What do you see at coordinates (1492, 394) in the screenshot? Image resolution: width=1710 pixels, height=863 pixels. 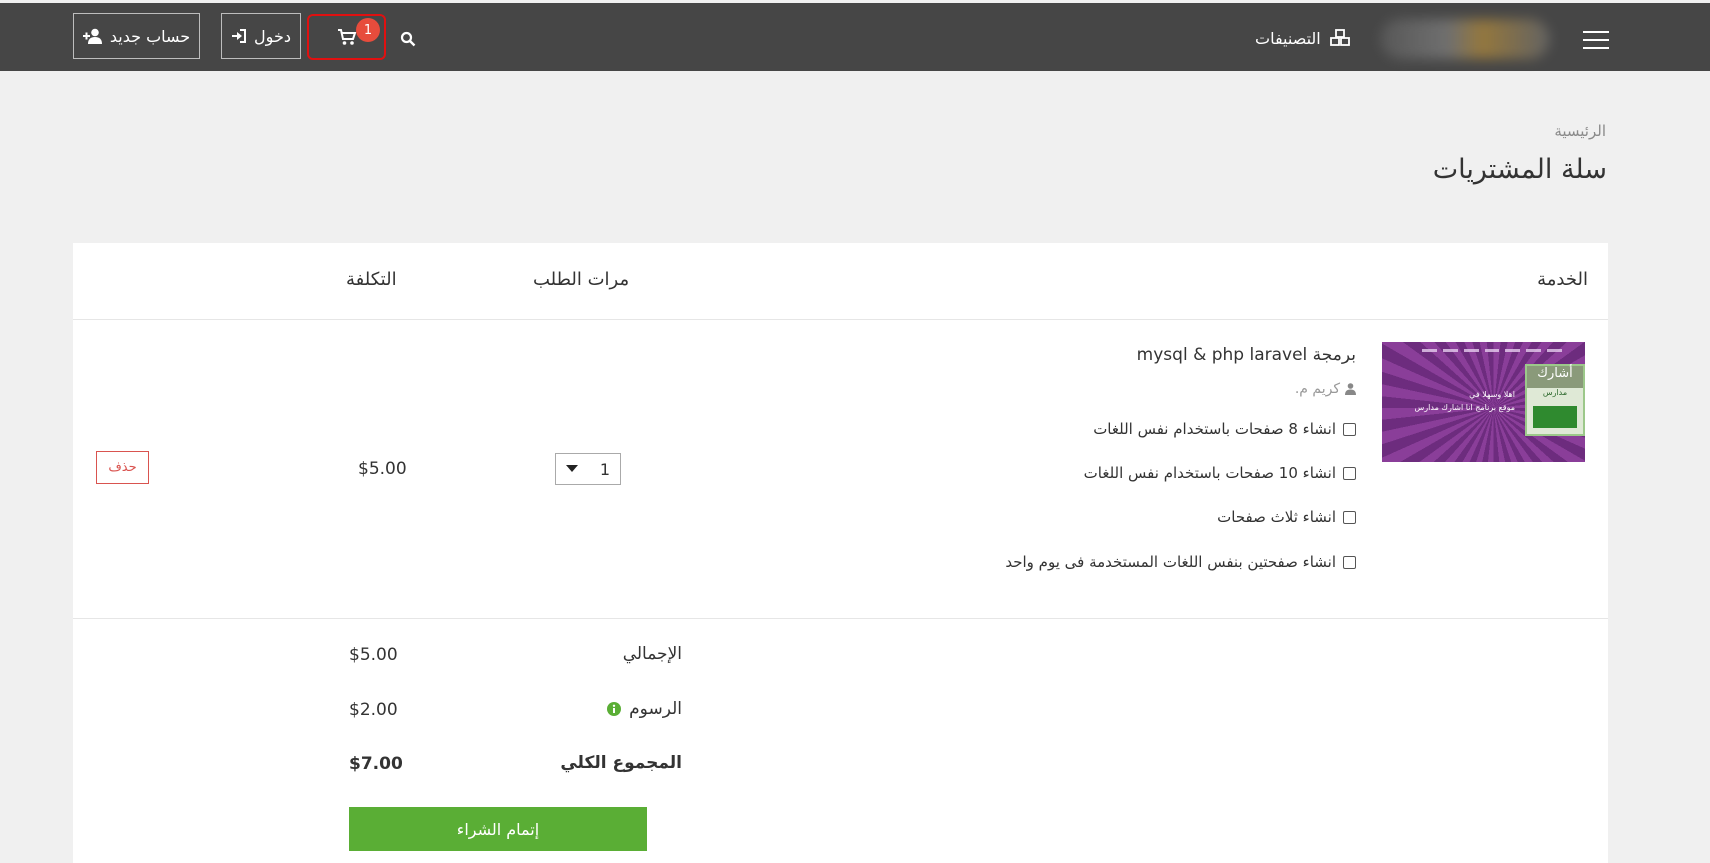 I see `thumbnail-caption-1: اهلا وسهلا في` at bounding box center [1492, 394].